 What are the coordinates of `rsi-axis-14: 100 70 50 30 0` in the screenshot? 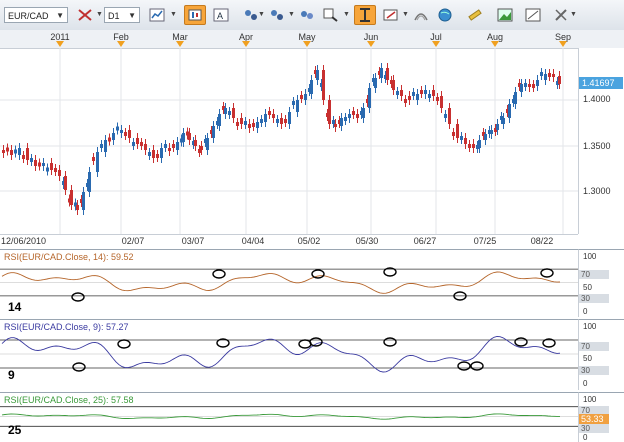 It's located at (601, 283).